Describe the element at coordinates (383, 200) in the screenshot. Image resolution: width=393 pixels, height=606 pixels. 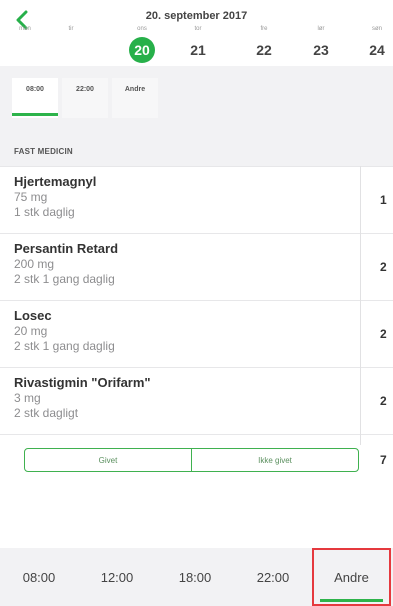
I see `med-quantity: 1` at that location.